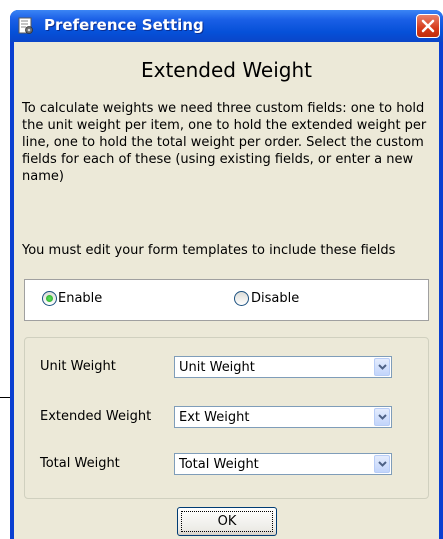 The image size is (443, 539). Describe the element at coordinates (226, 300) in the screenshot. I see `mode-radio-group: Enable Disable` at that location.